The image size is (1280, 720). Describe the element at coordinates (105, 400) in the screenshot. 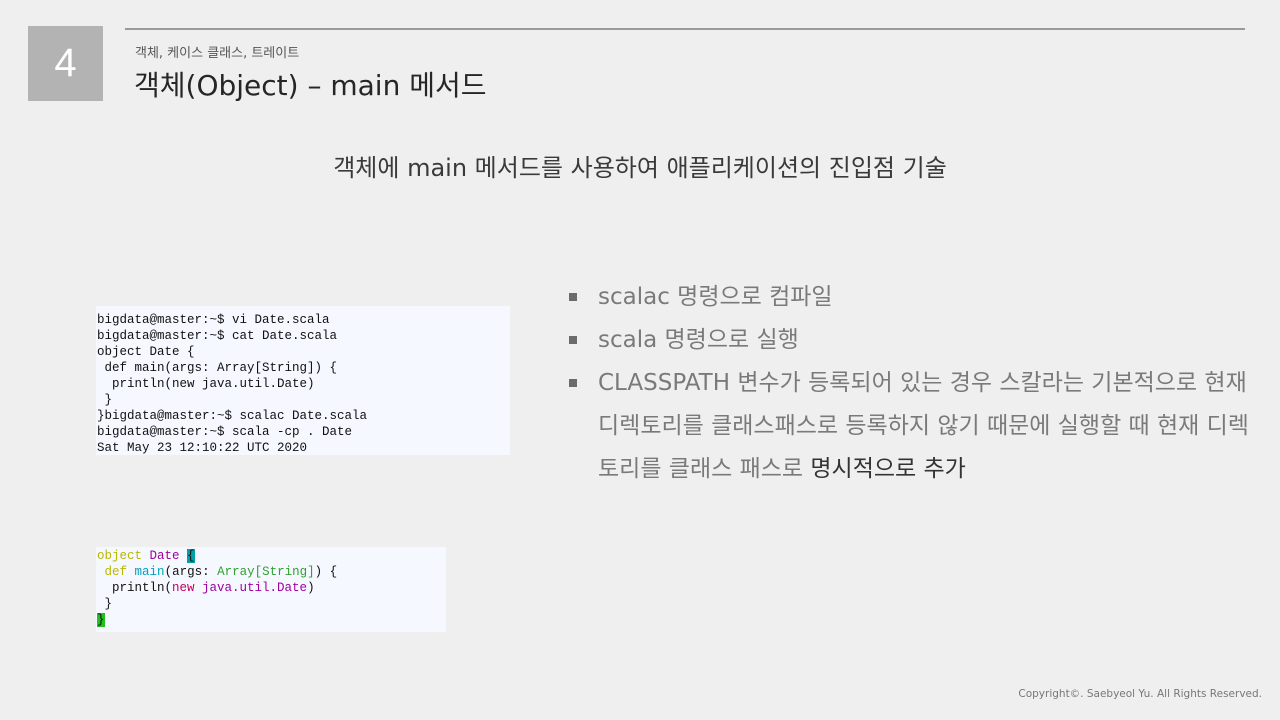

I see `terminal-line: }` at that location.